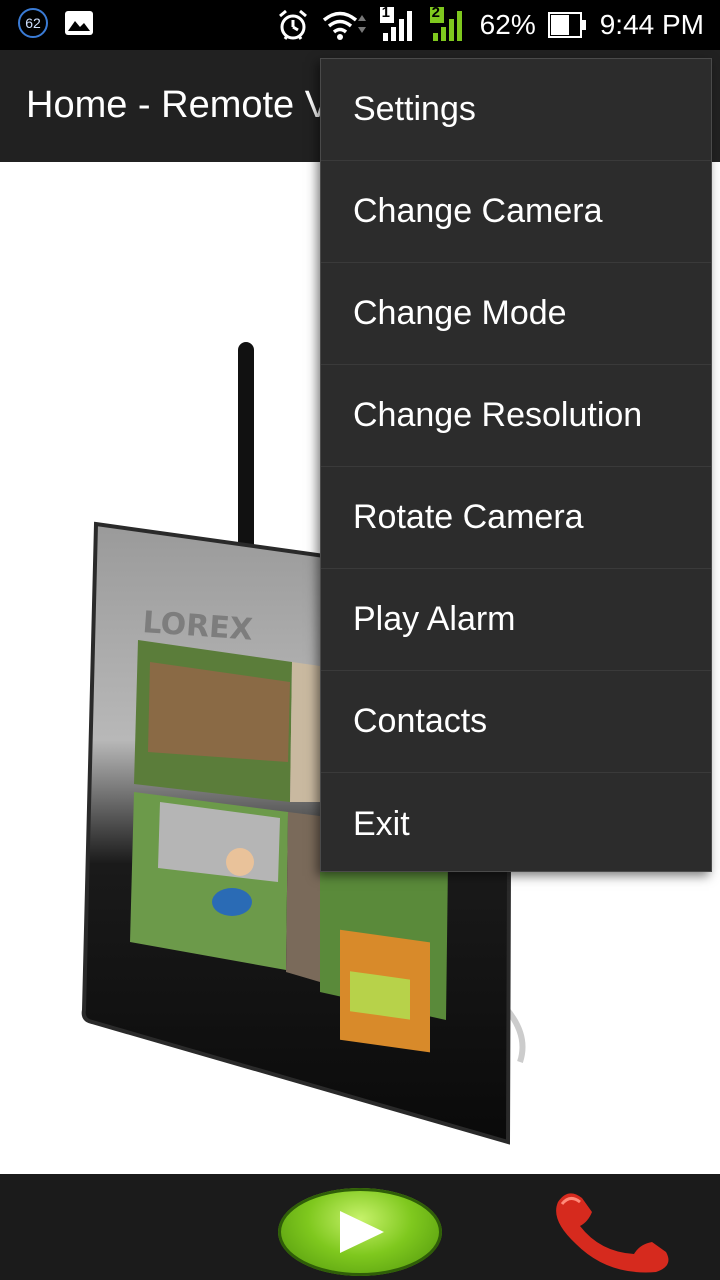 This screenshot has width=720, height=1280. I want to click on menu-item-label: Rotate Camera, so click(468, 517).